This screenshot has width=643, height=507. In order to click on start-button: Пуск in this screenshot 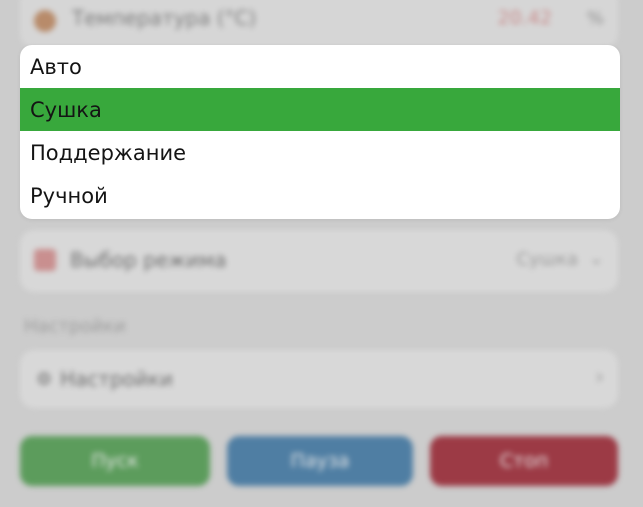, I will do `click(115, 461)`.